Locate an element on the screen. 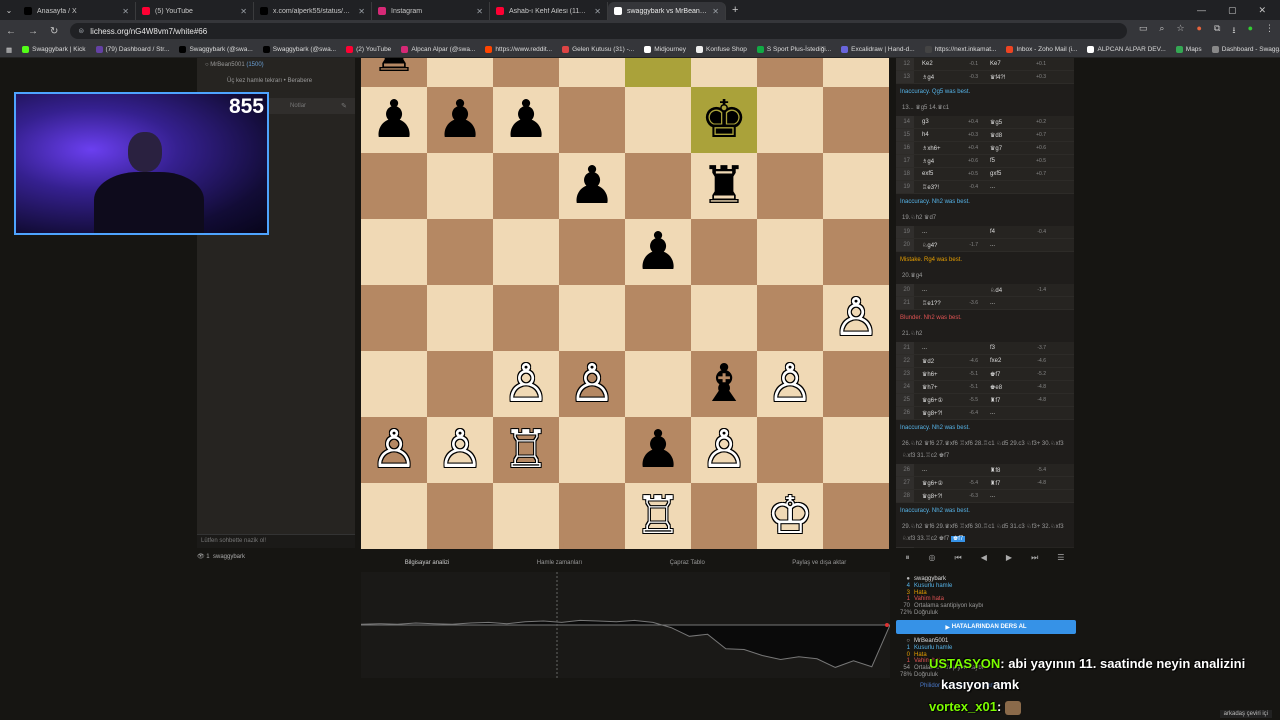 The image size is (1280, 720). black-move: ♜f7 -4.8 is located at coordinates (1016, 483).